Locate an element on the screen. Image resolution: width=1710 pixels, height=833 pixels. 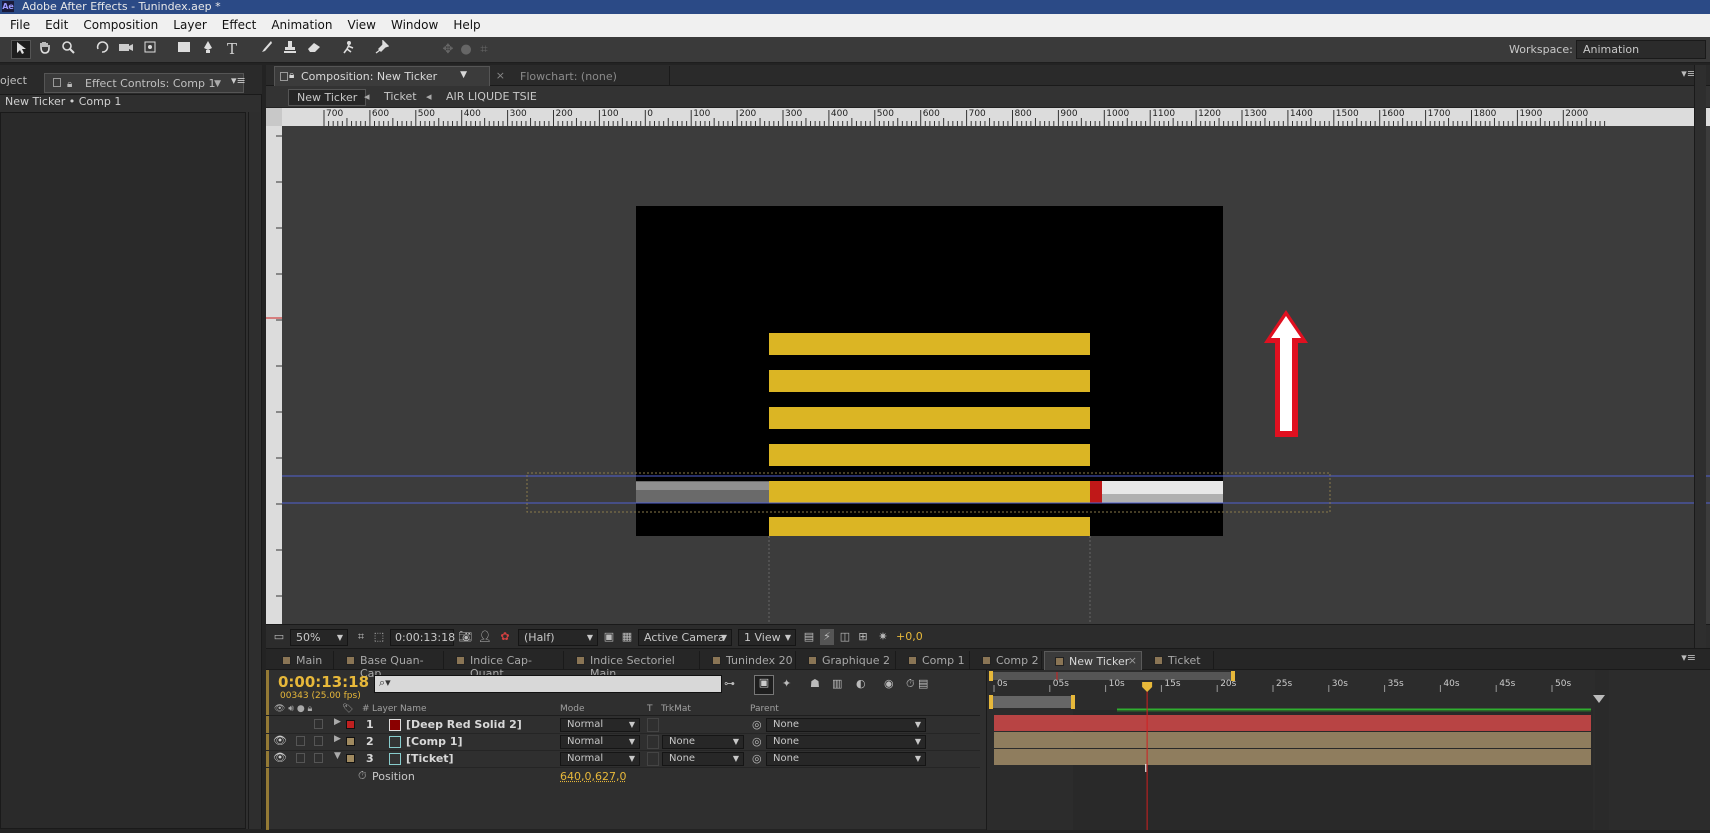
ticker-red-marker is located at coordinates (1096, 492).